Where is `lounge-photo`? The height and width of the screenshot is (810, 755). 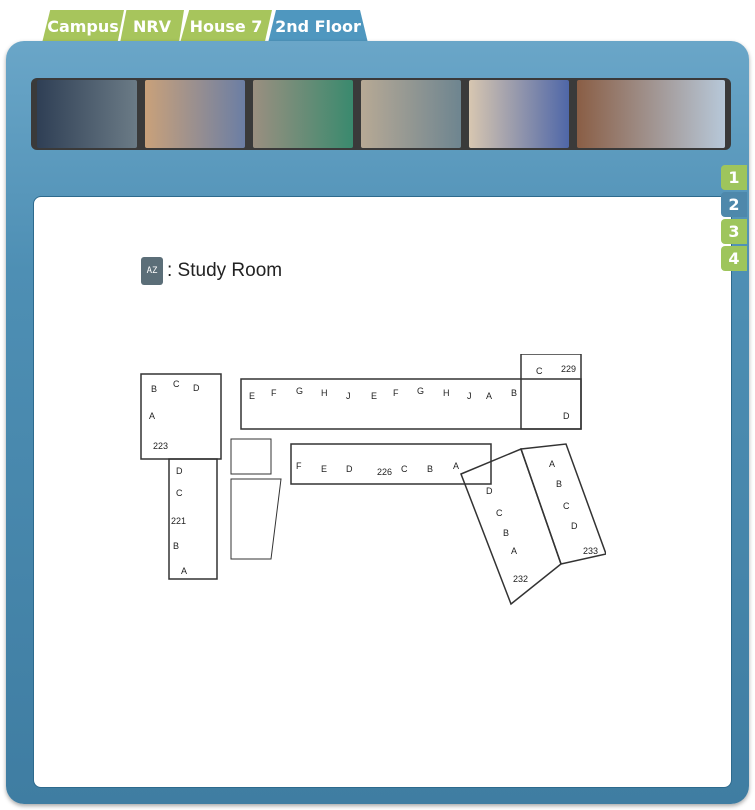
lounge-photo is located at coordinates (519, 114).